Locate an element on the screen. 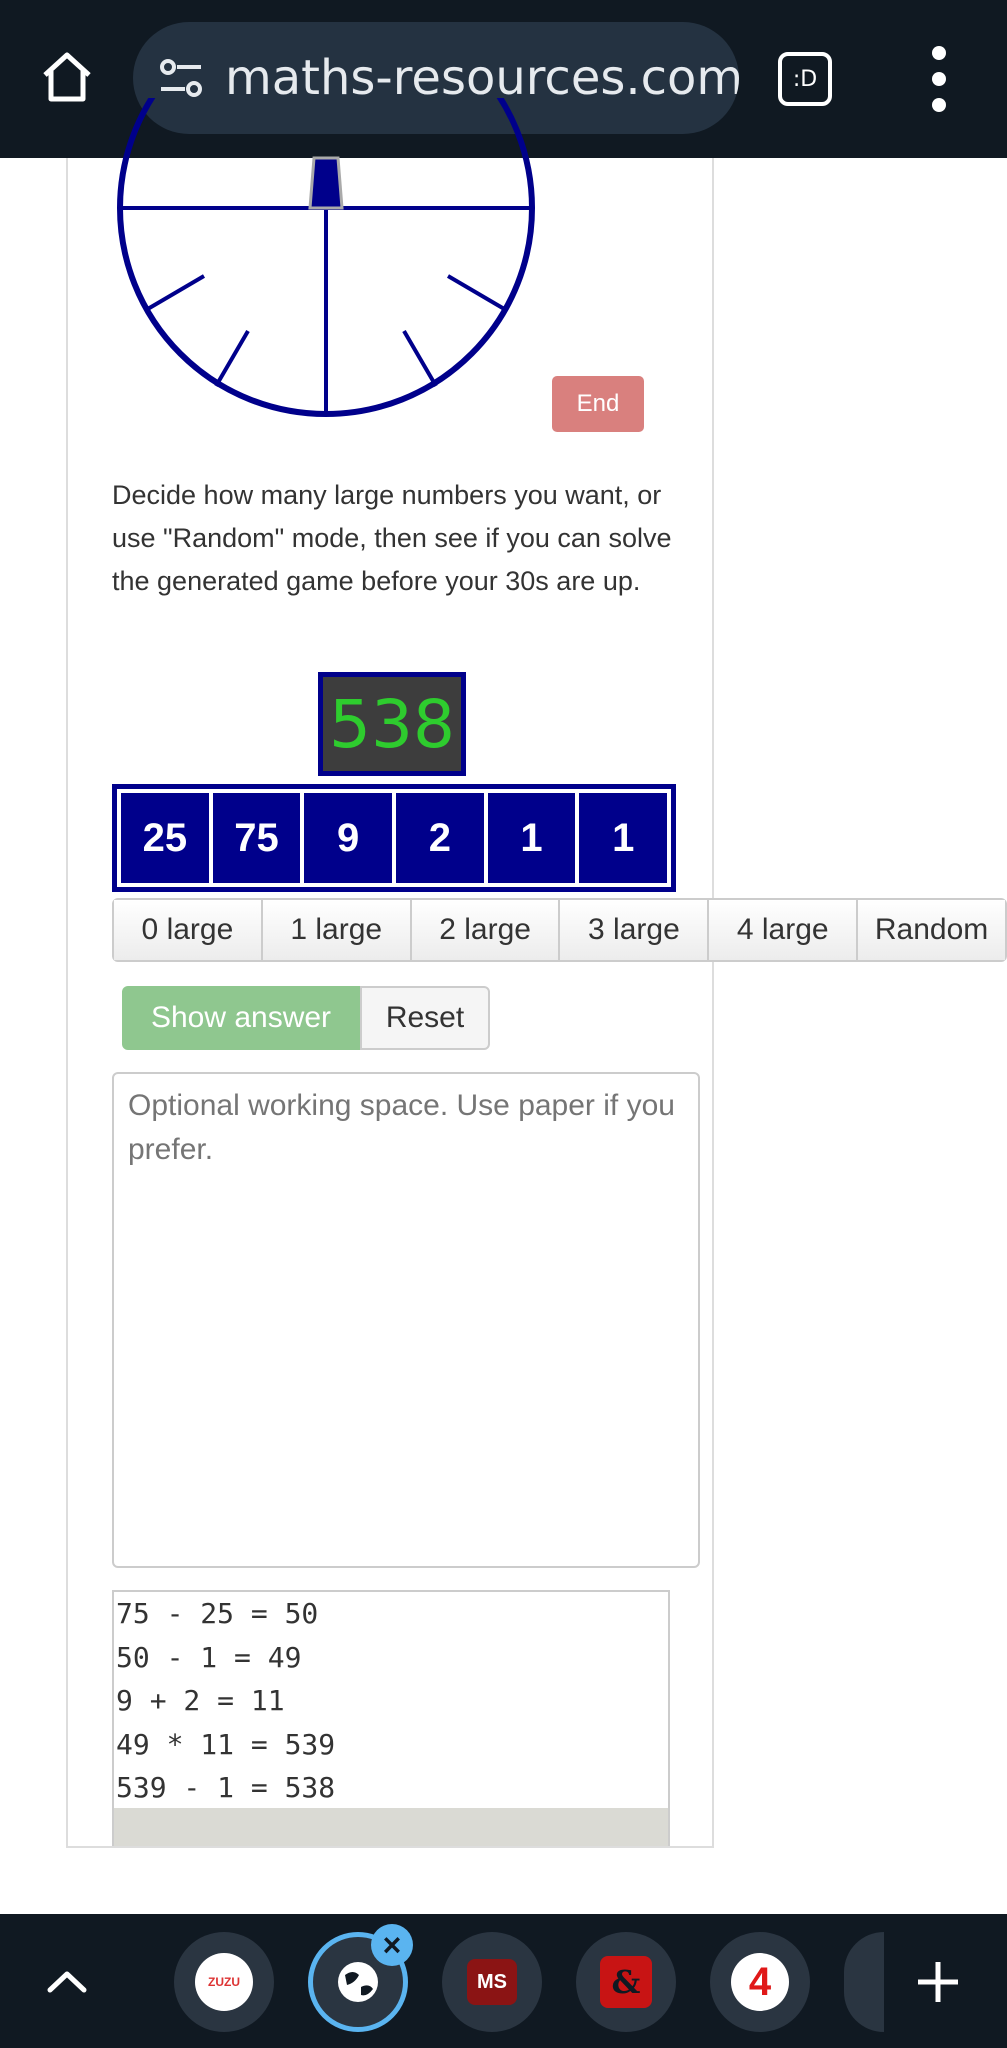 This screenshot has height=2048, width=1007. tab-dnd: & is located at coordinates (626, 1982).